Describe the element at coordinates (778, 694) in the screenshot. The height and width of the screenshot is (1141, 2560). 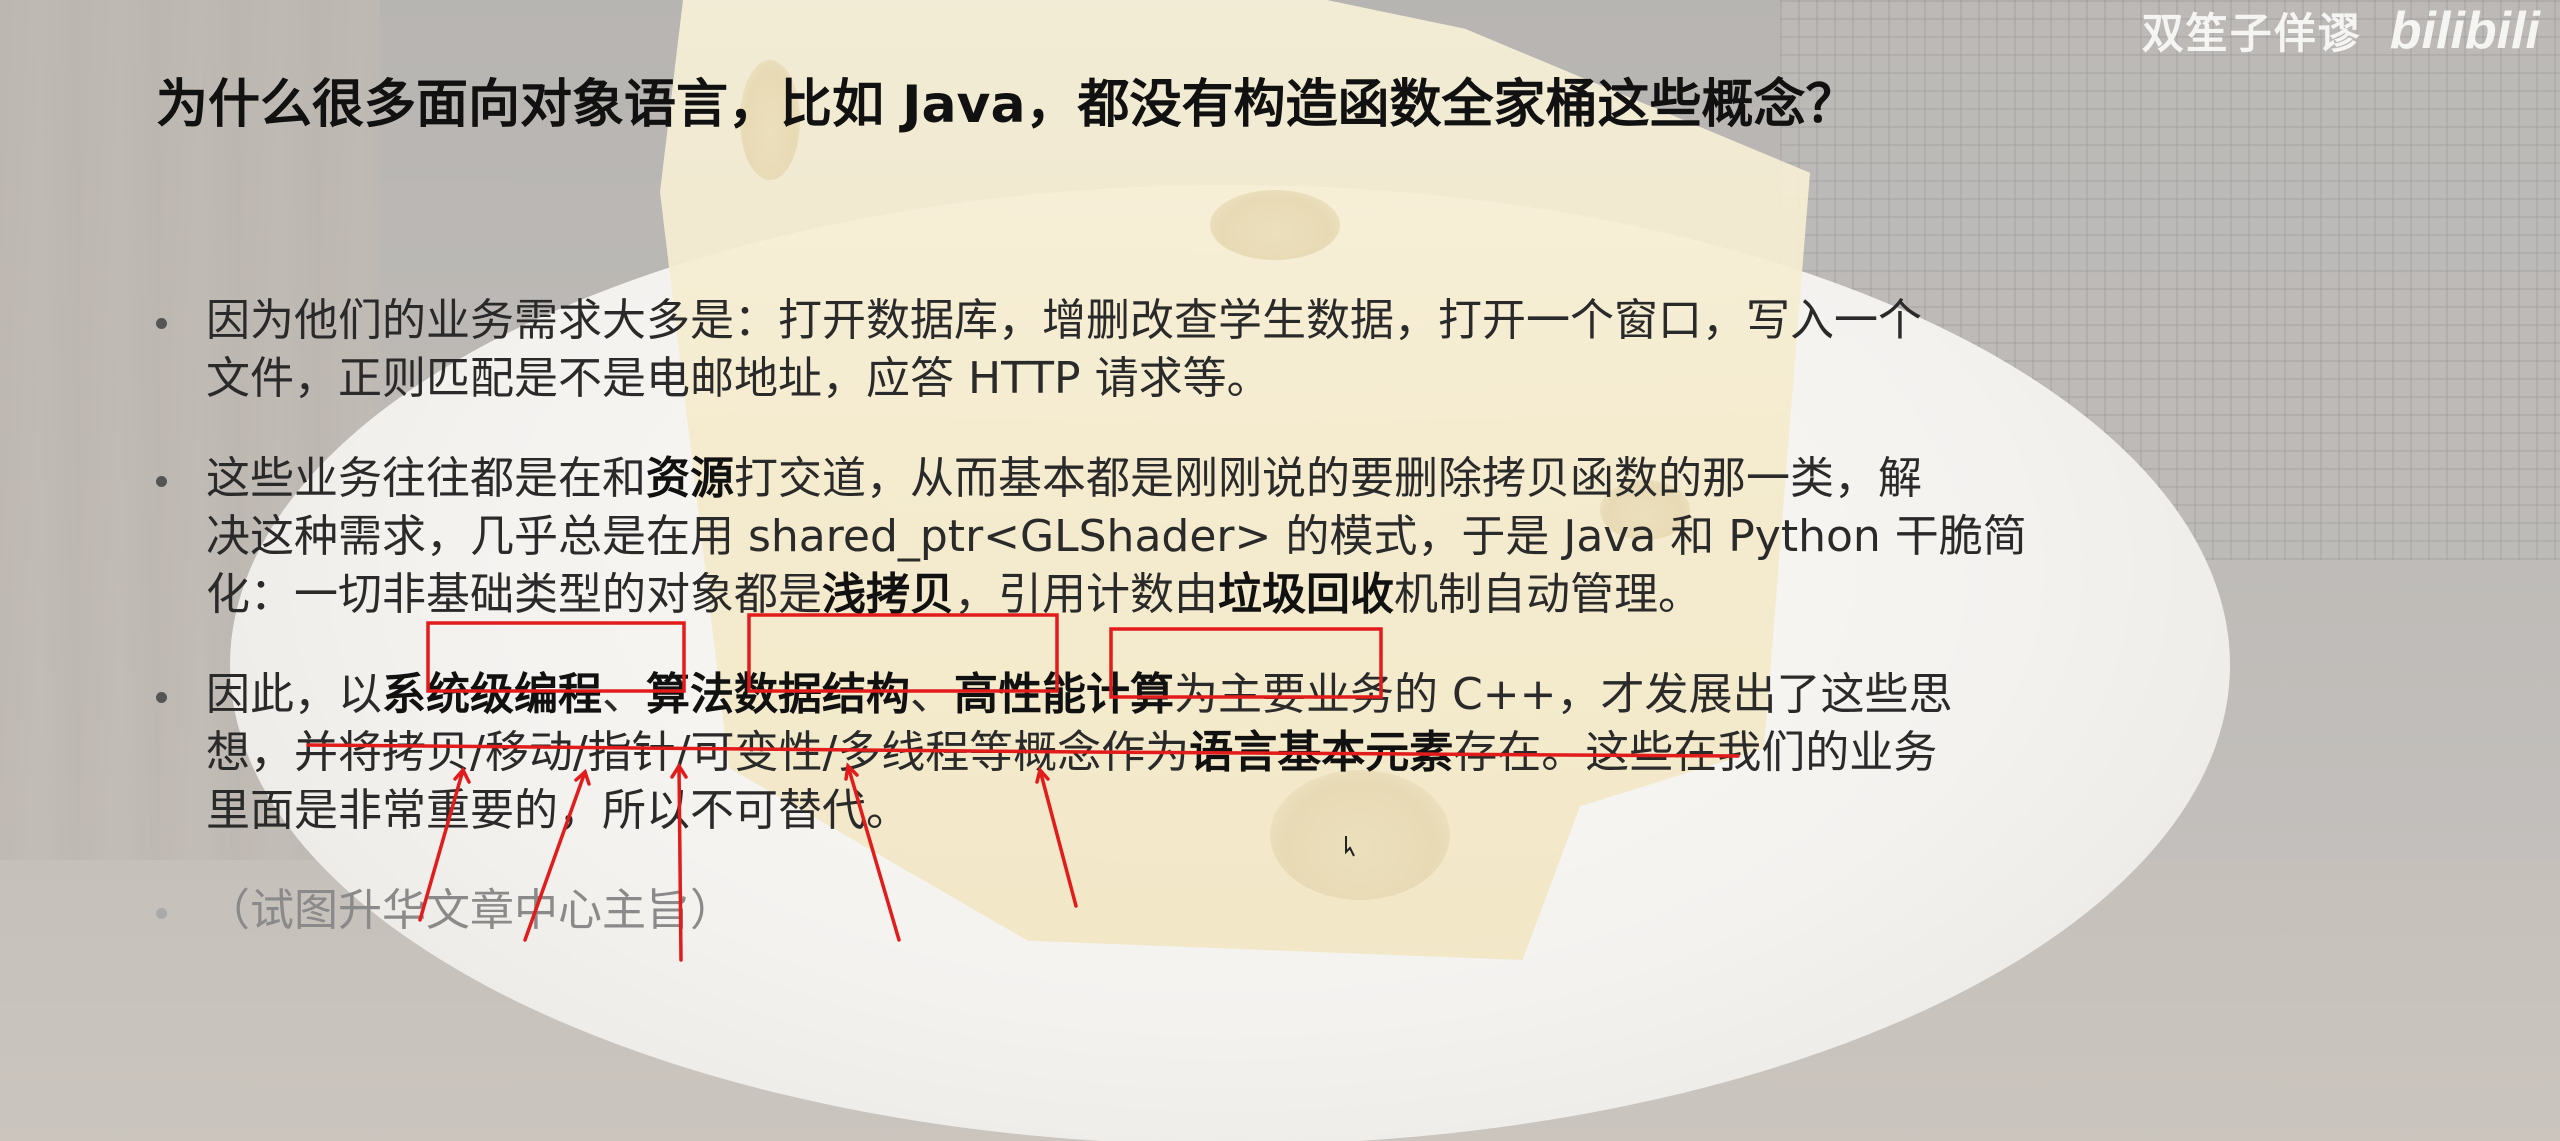
I see `emphasis-algorithms: 算法数据结构` at that location.